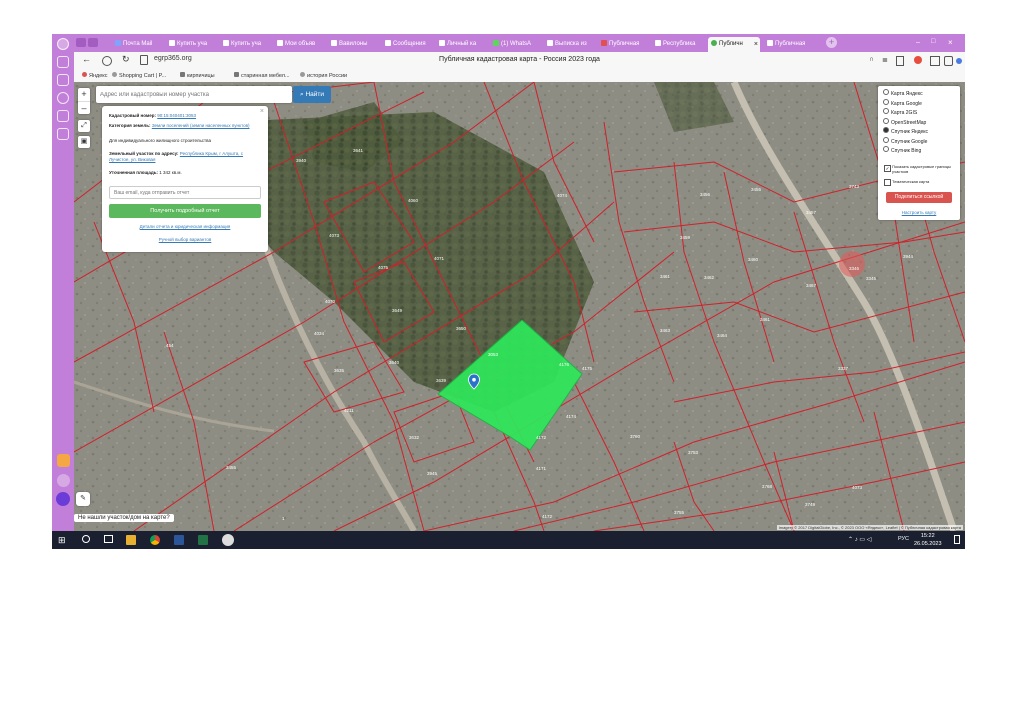 The width and height of the screenshot is (1023, 724). What do you see at coordinates (84, 94) in the screenshot?
I see `zoom-in-button: +` at bounding box center [84, 94].